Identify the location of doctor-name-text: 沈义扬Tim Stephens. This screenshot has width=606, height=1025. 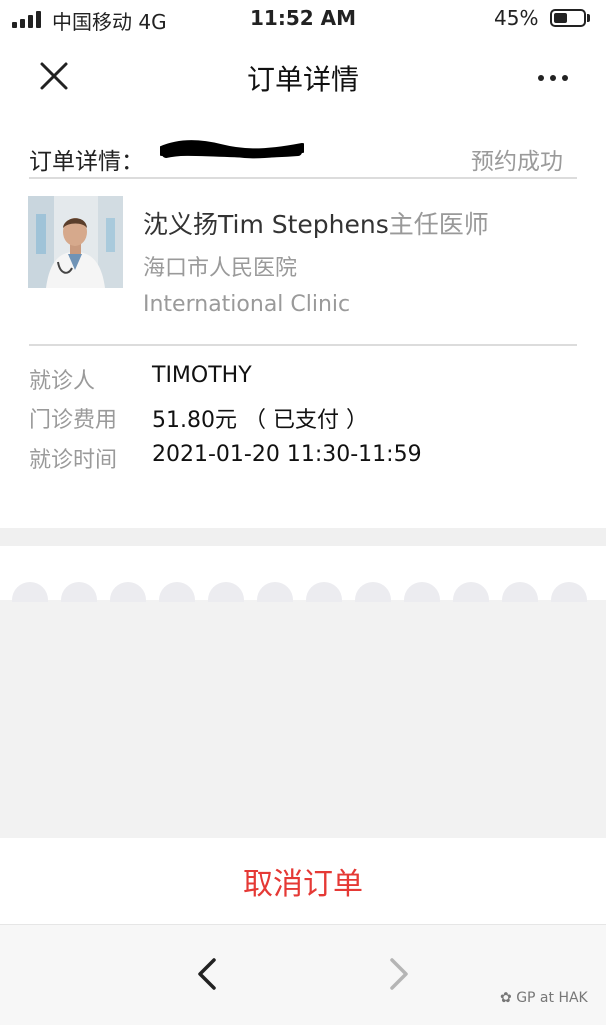
(266, 224).